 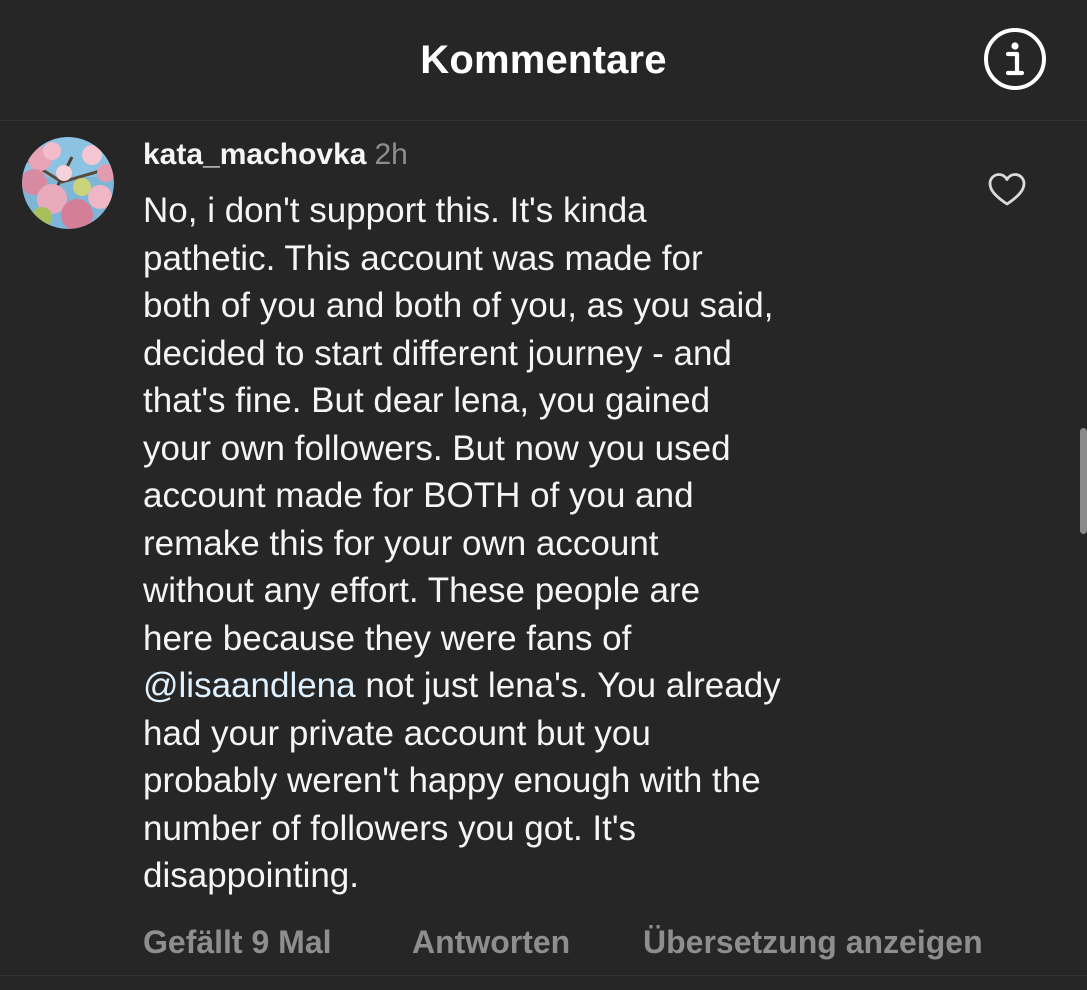 I want to click on profile-avatar, so click(x=68, y=183).